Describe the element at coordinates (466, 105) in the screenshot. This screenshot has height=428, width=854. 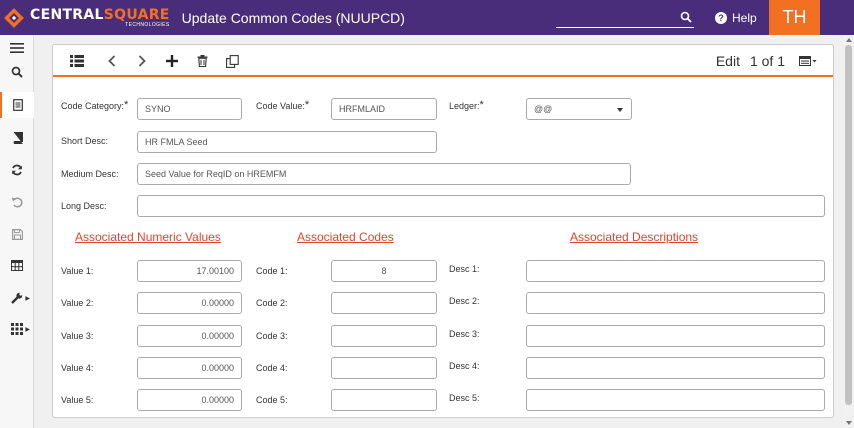
I see `ledger-label: Ledger:*` at that location.